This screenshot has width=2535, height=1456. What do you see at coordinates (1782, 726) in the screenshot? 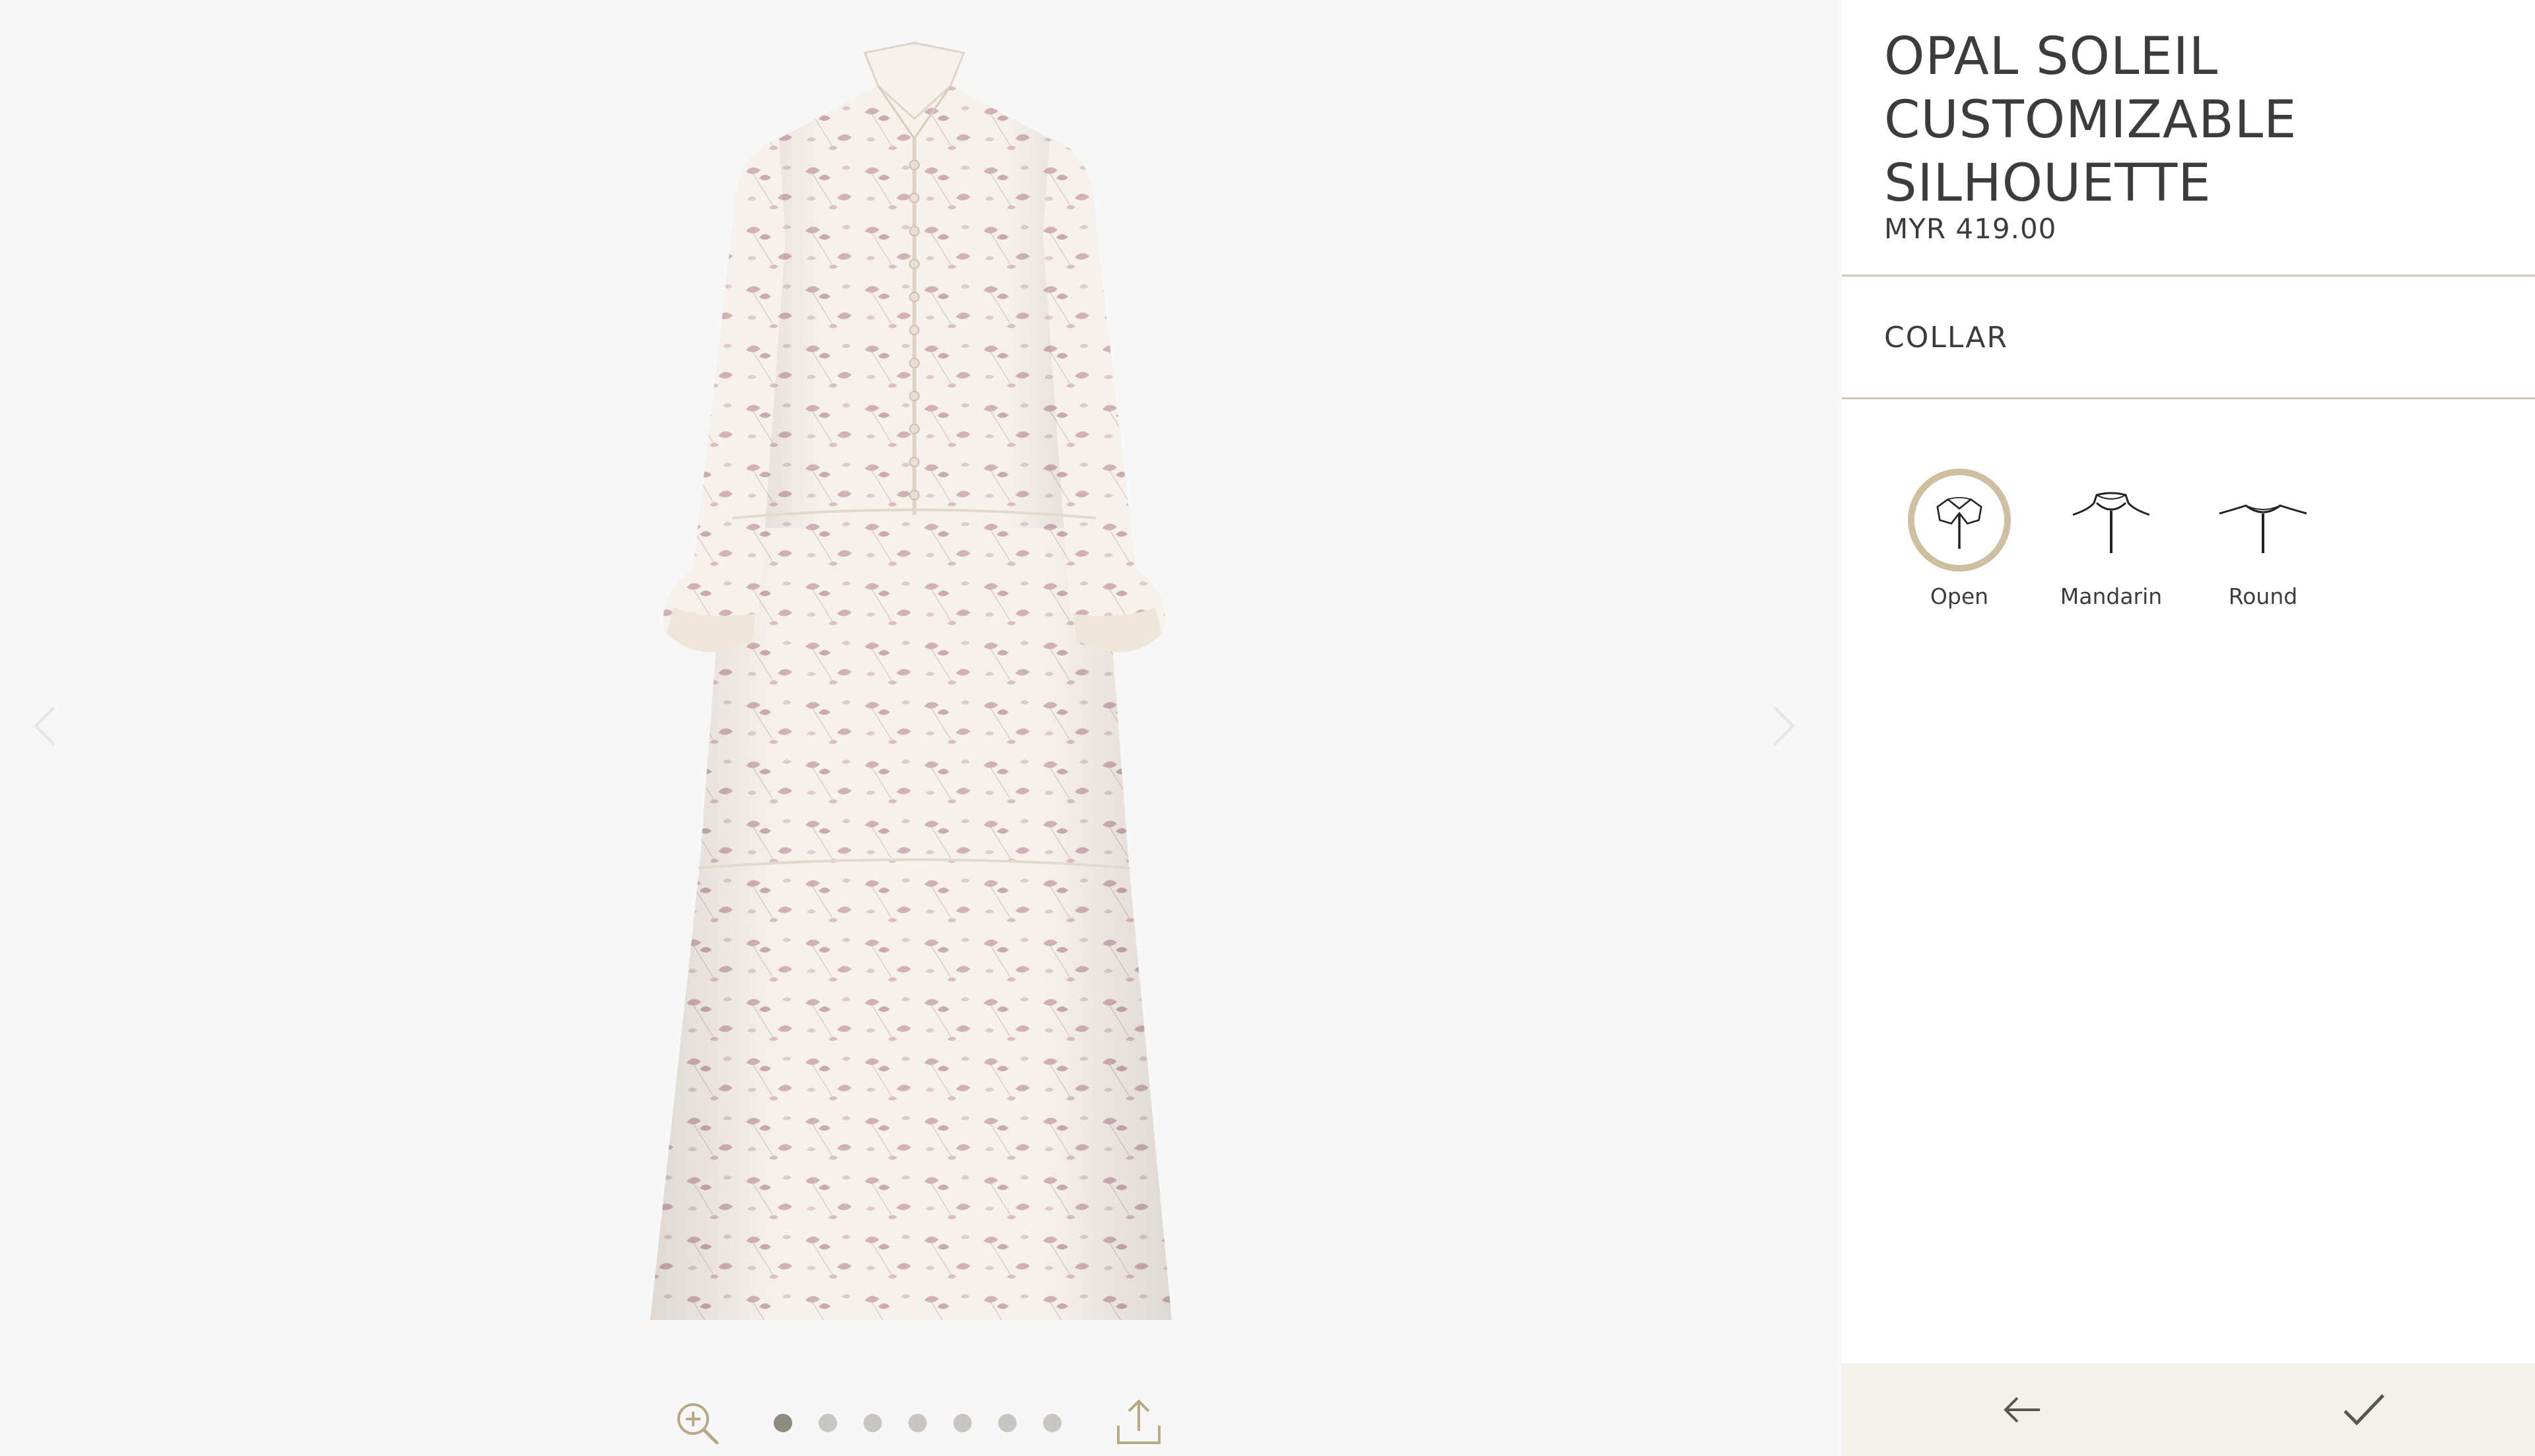
I see `chevron-right-icon` at bounding box center [1782, 726].